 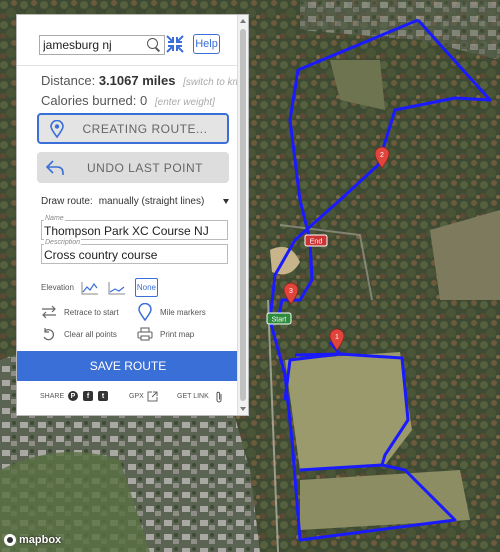 I want to click on mapbox-logo: mapbox, so click(x=32, y=540).